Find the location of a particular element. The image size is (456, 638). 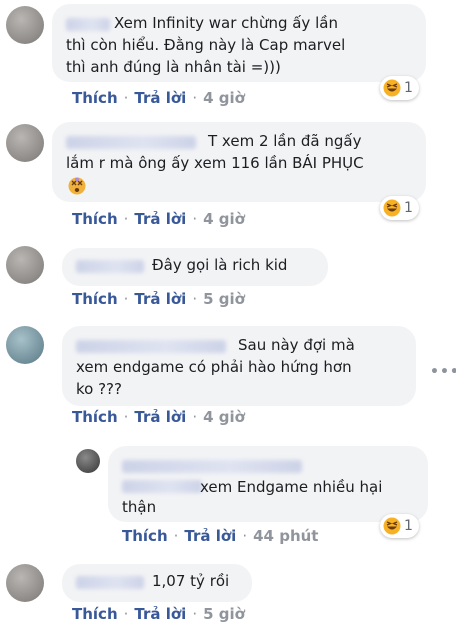

comment-text-line: ko ??? is located at coordinates (99, 389).